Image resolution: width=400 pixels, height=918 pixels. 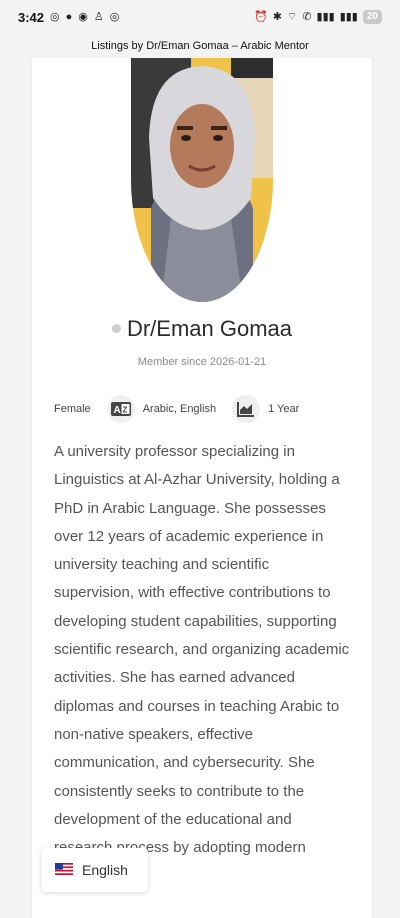 I want to click on accessibility-icon: ♙, so click(x=98, y=16).